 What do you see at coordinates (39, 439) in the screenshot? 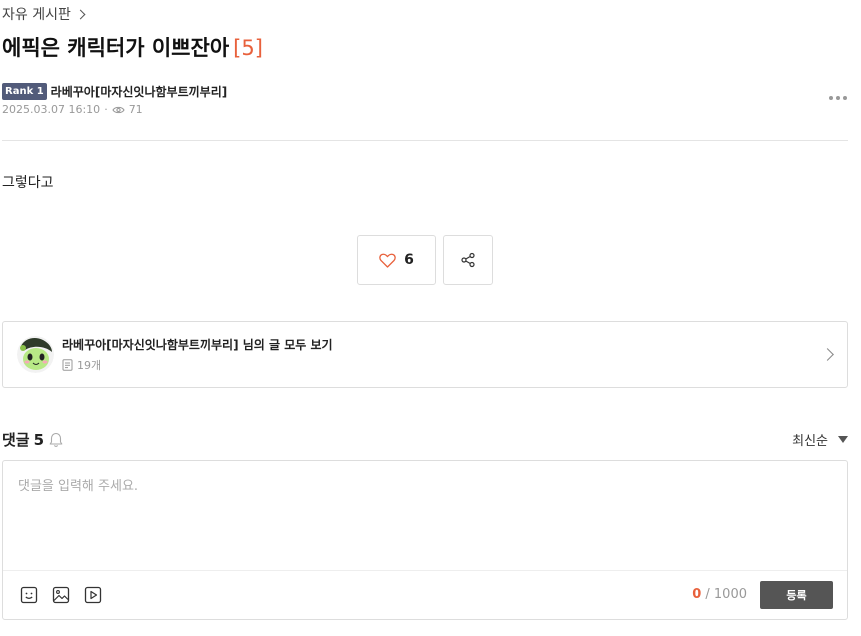
I see `comments-count: 5` at bounding box center [39, 439].